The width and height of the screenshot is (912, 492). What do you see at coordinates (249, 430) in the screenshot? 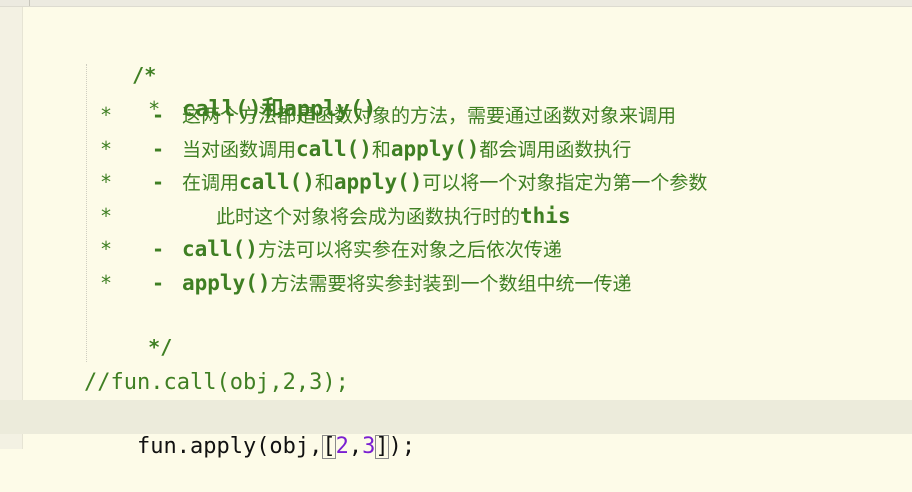
I see `code-line-apply: fun.apply(obj,[2,3]);` at bounding box center [249, 430].